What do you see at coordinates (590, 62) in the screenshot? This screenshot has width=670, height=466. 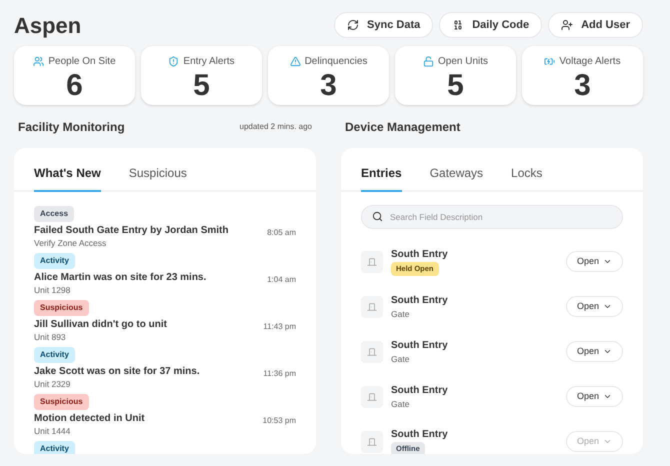 I see `stat-label: Voltage Alerts` at bounding box center [590, 62].